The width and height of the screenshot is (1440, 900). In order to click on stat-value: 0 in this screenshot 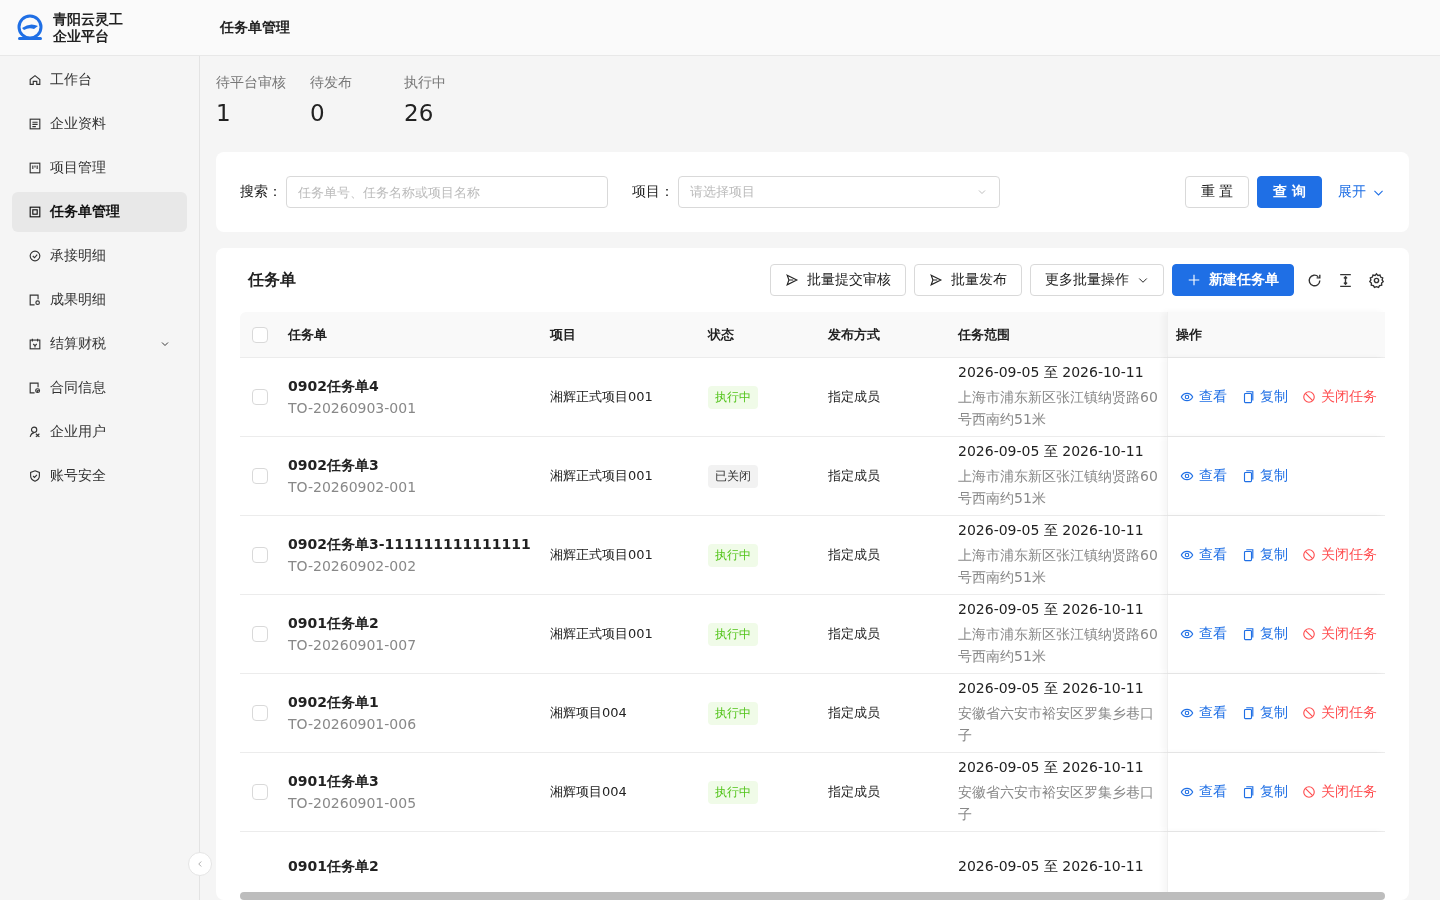, I will do `click(318, 113)`.